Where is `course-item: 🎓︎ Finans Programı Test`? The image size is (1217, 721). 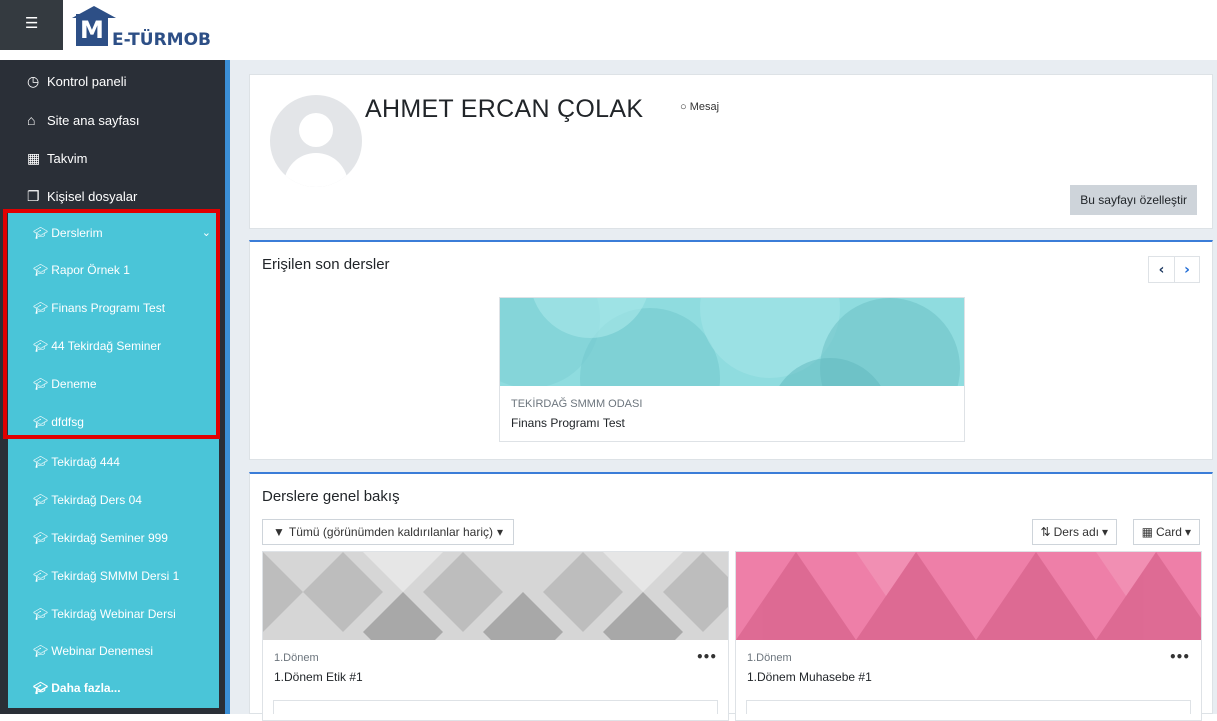 course-item: 🎓︎ Finans Programı Test is located at coordinates (113, 307).